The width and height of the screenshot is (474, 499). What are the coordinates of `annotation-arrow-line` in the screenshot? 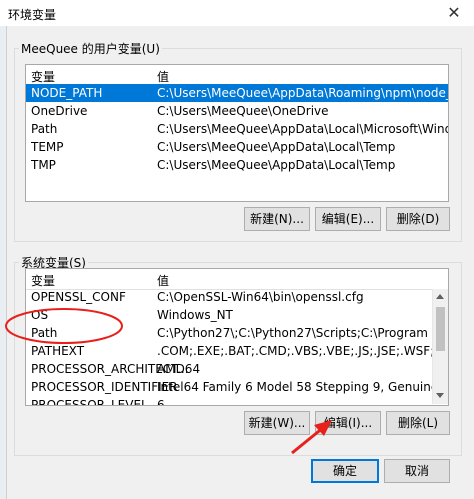 It's located at (308, 440).